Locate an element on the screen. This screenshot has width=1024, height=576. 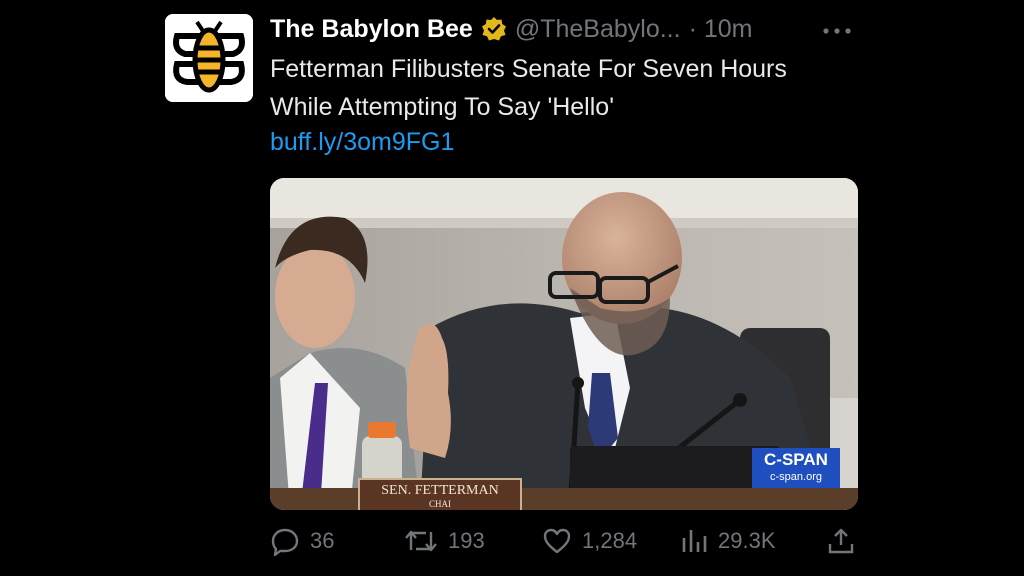
tweet-header: The Babylon Bee @TheBabylo... · 10m is located at coordinates (511, 29).